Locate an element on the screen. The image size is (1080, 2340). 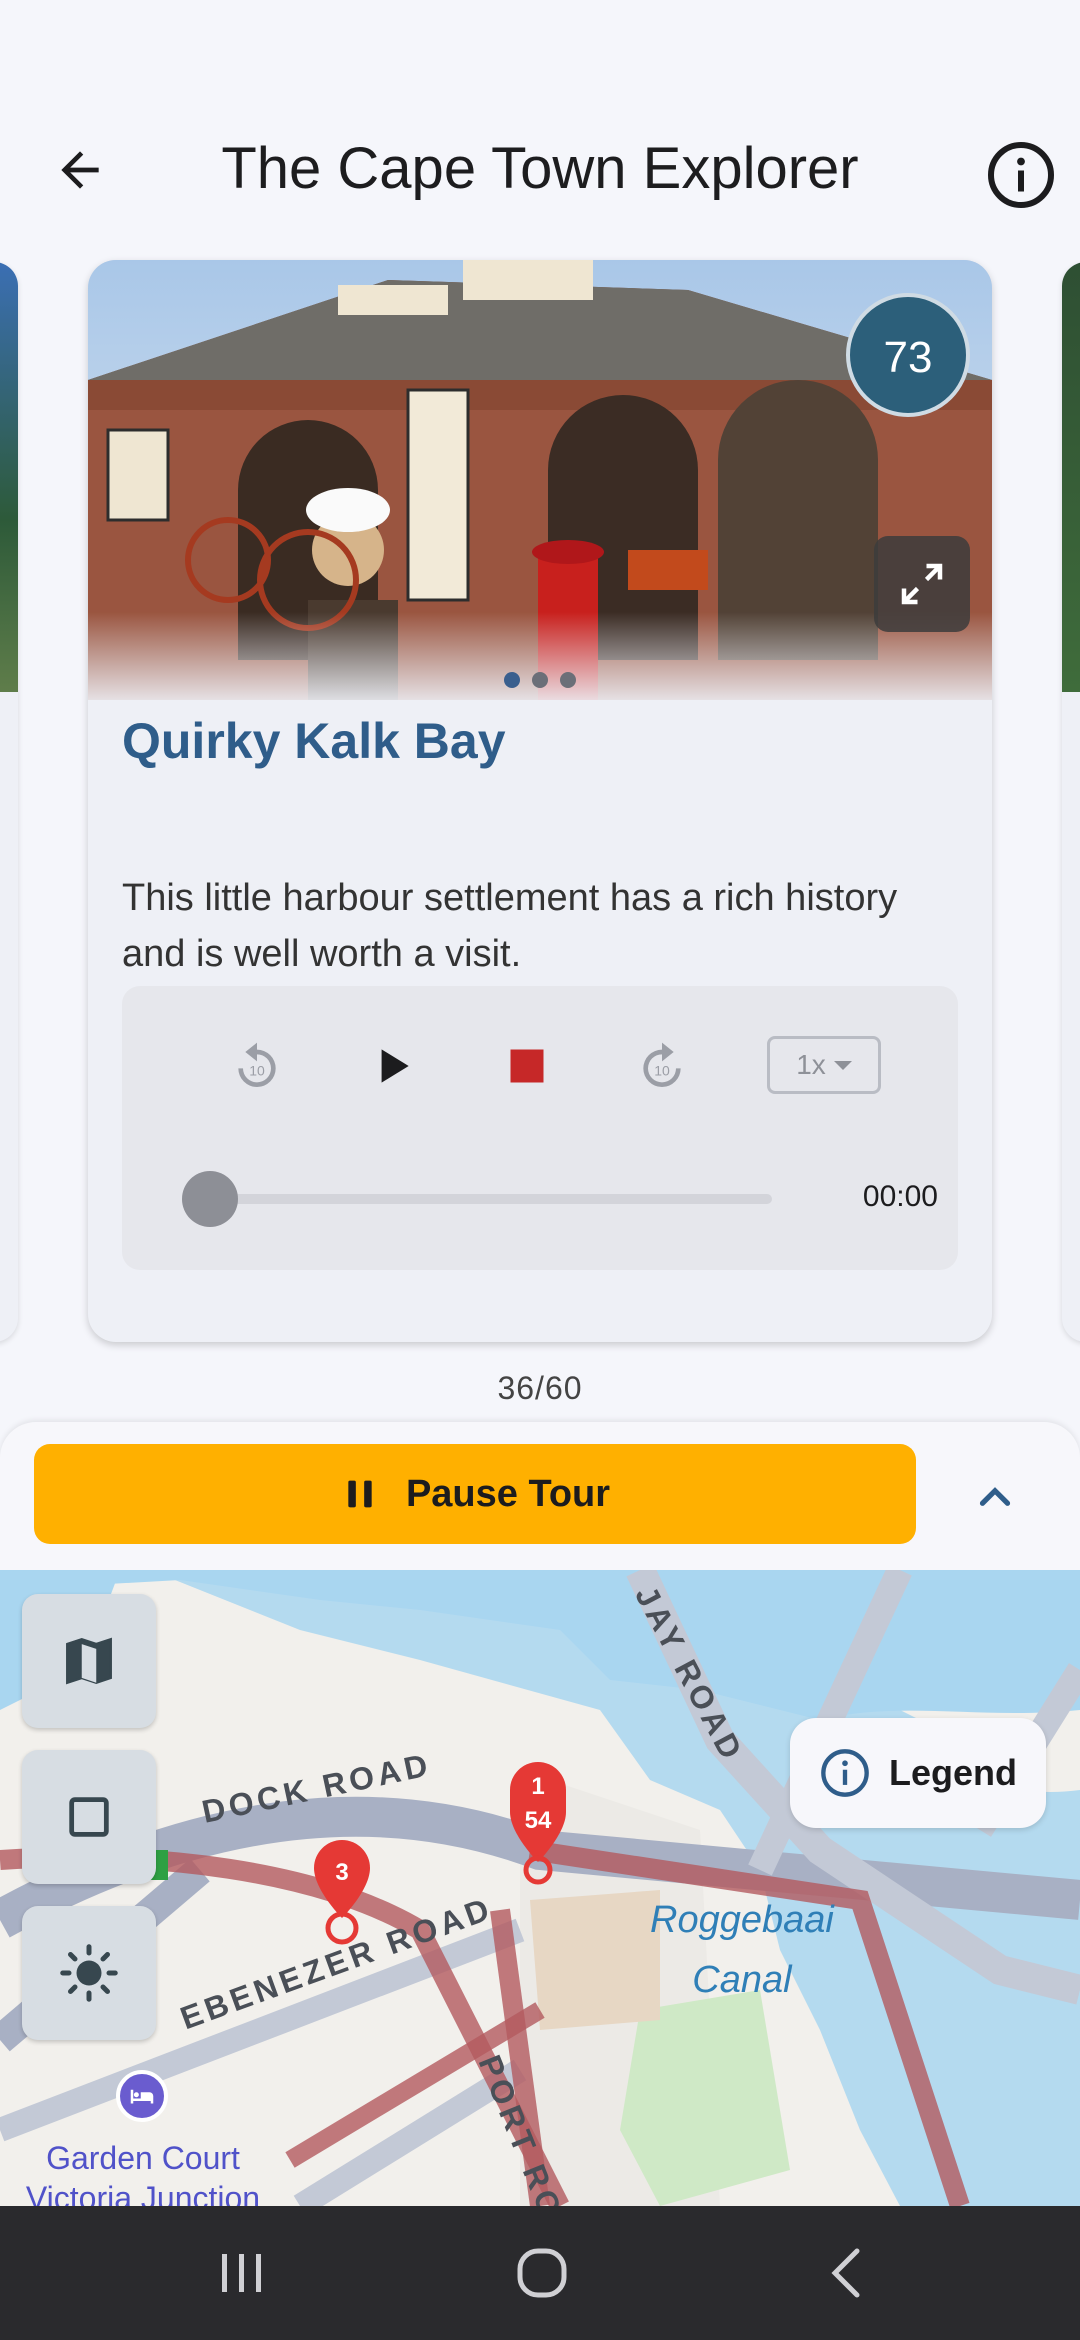
forward-10-icon: 10 is located at coordinates (662, 1064).